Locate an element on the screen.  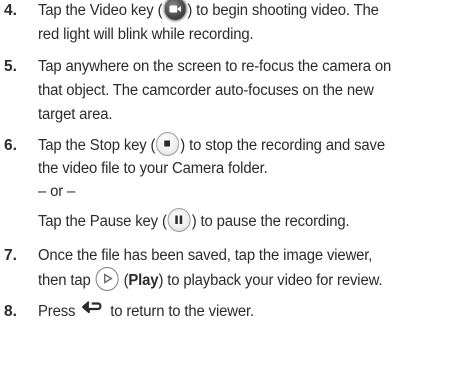
step-8-text-after: to return to the viewer. is located at coordinates (182, 311).